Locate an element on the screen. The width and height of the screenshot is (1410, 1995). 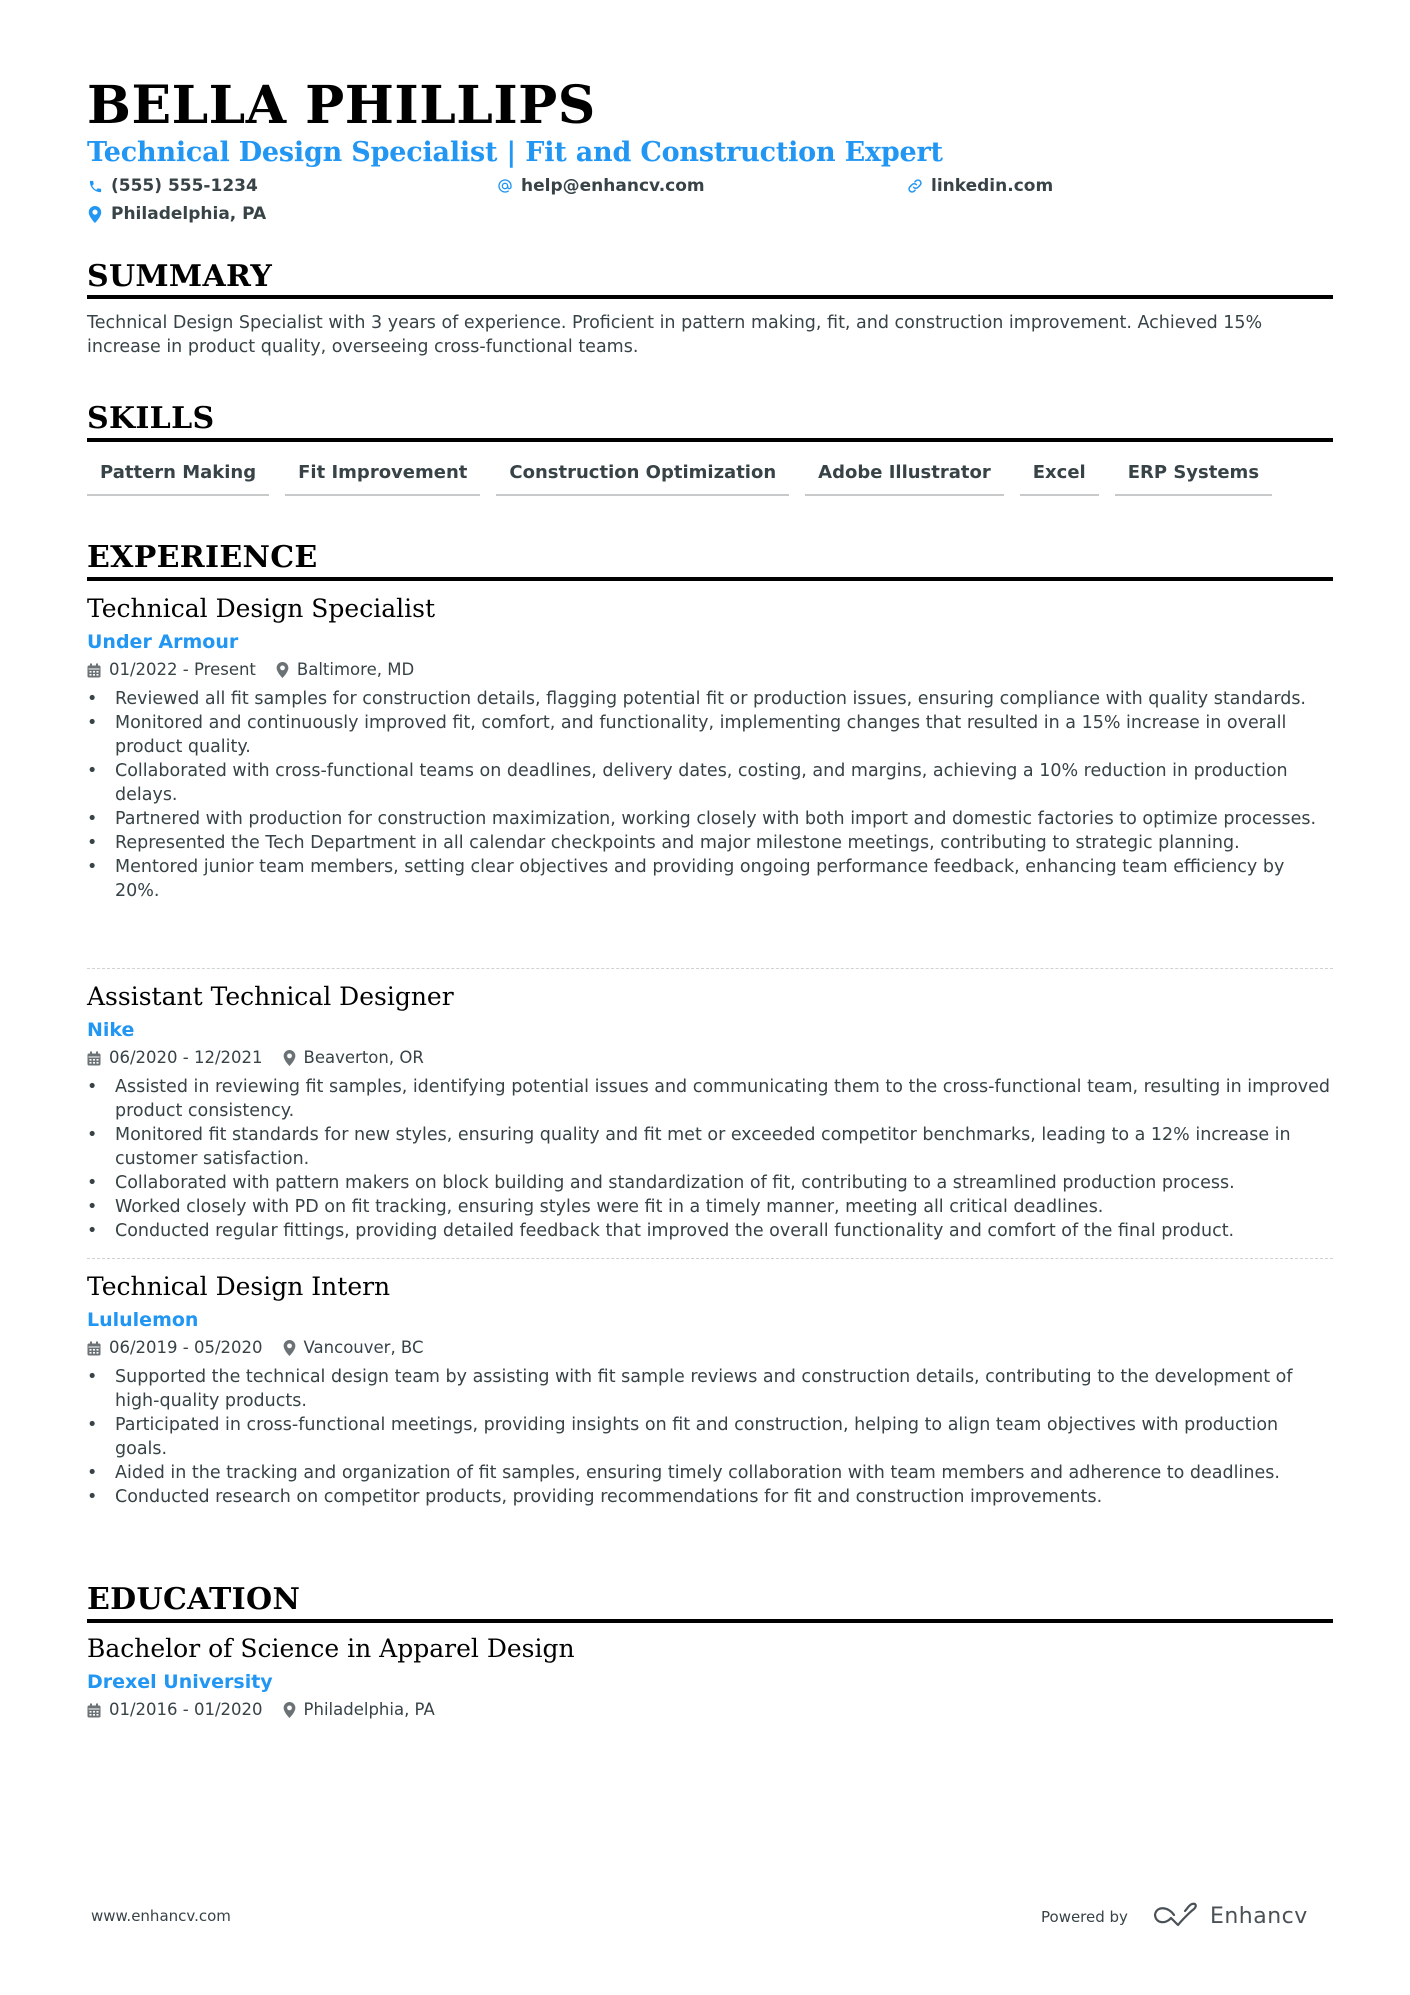
company-name: Nike is located at coordinates (111, 1030).